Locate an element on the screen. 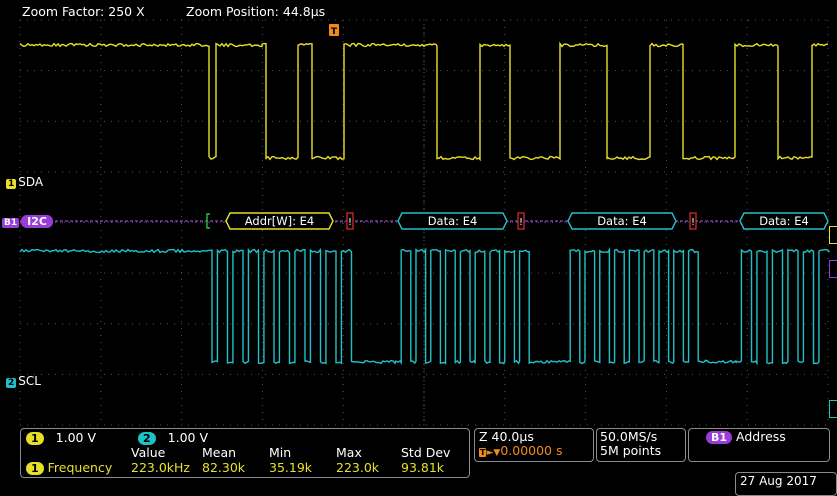  bus-display-text: Address is located at coordinates (761, 436).